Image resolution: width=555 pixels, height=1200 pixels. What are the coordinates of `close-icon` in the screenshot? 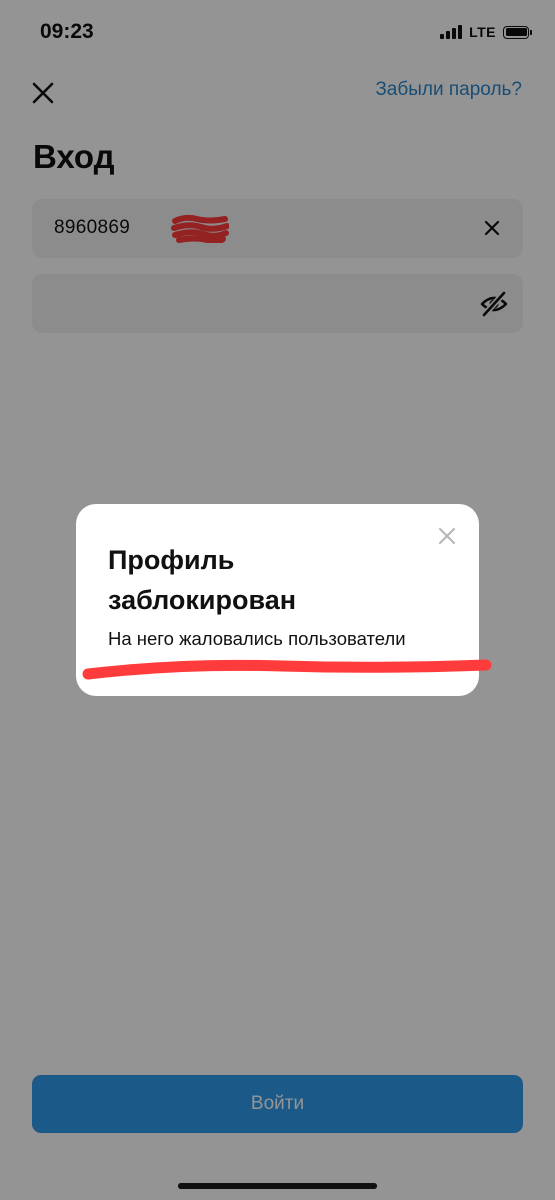 It's located at (447, 536).